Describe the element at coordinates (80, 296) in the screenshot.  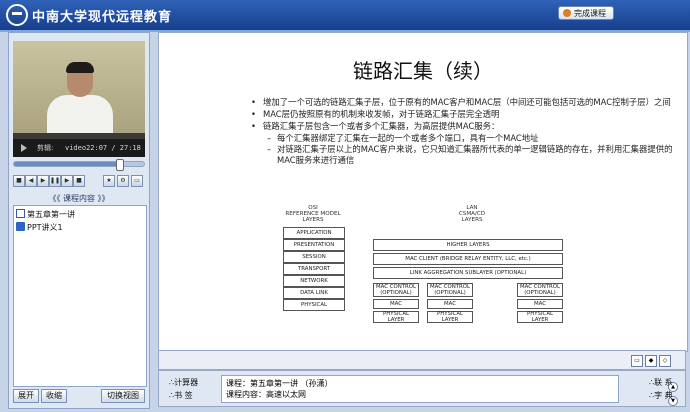
I see `course-tree: 第五章第一讲 PPT讲义1` at that location.